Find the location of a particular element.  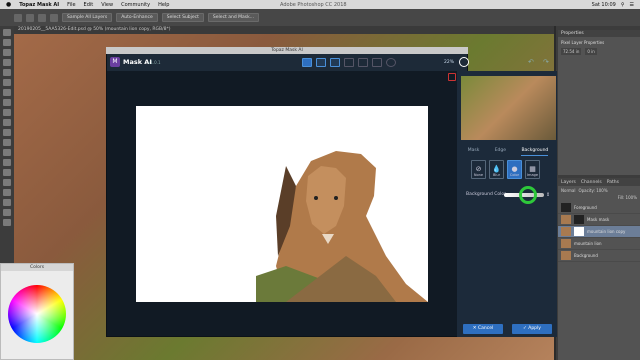

zoom-level: 22% is located at coordinates (449, 62).